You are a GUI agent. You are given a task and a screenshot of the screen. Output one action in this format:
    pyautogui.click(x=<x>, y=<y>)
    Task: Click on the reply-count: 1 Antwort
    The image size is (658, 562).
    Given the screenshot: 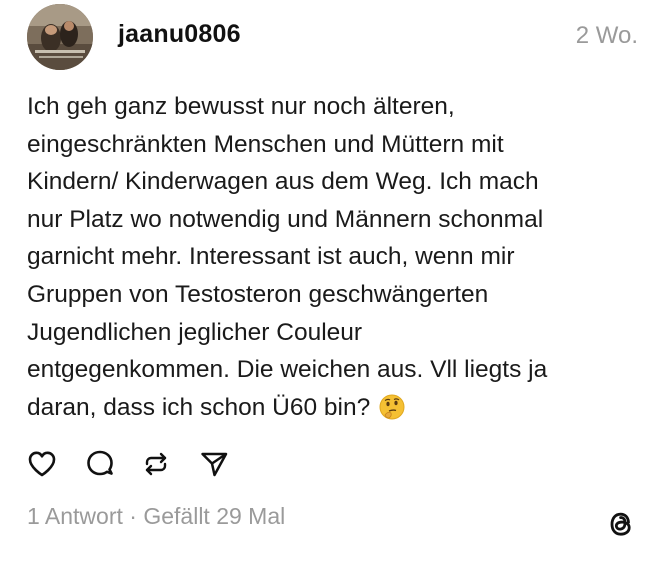 What is the action you would take?
    pyautogui.click(x=75, y=516)
    